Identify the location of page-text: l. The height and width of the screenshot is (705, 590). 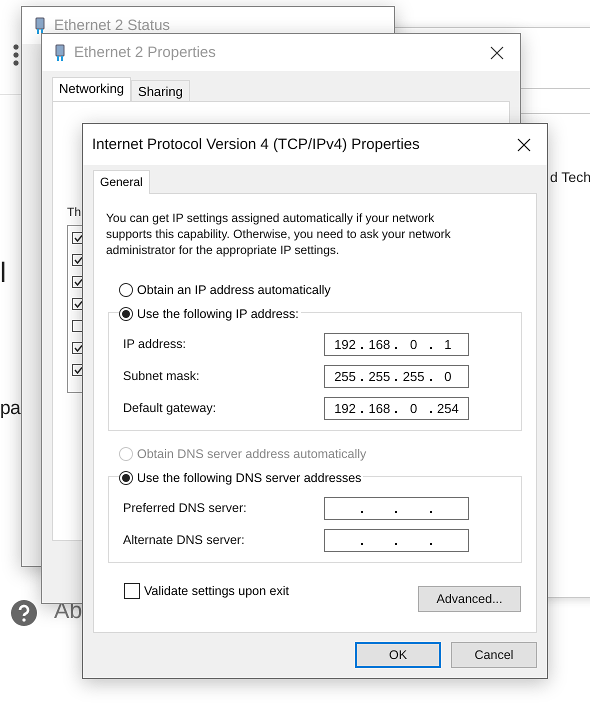
(3, 273).